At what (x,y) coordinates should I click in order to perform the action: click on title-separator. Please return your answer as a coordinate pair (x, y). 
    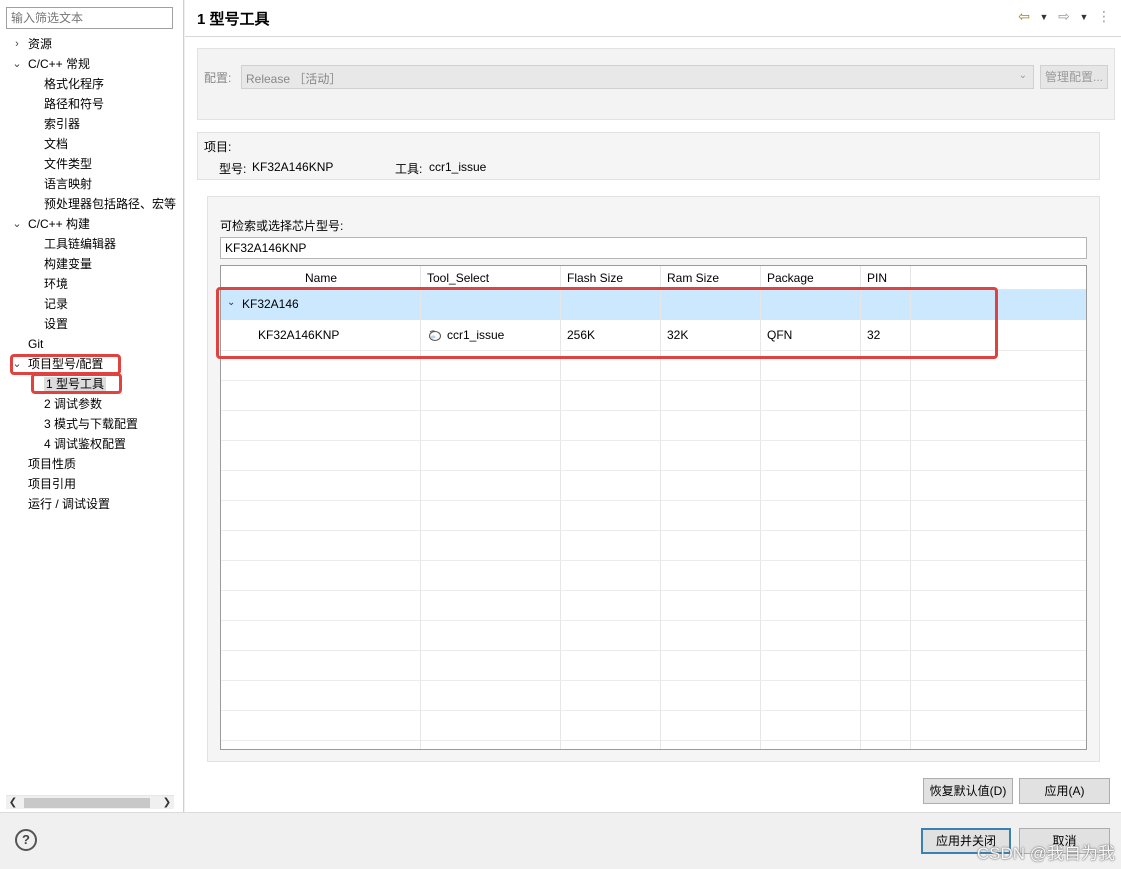
    Looking at the image, I should click on (653, 36).